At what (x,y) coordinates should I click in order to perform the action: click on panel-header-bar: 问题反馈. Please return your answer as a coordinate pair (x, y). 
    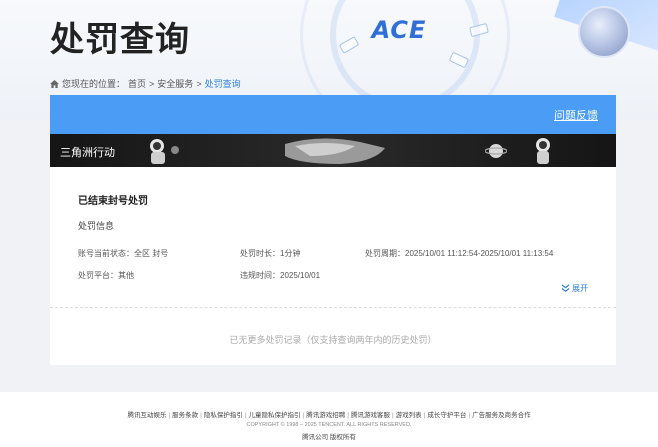
    Looking at the image, I should click on (333, 114).